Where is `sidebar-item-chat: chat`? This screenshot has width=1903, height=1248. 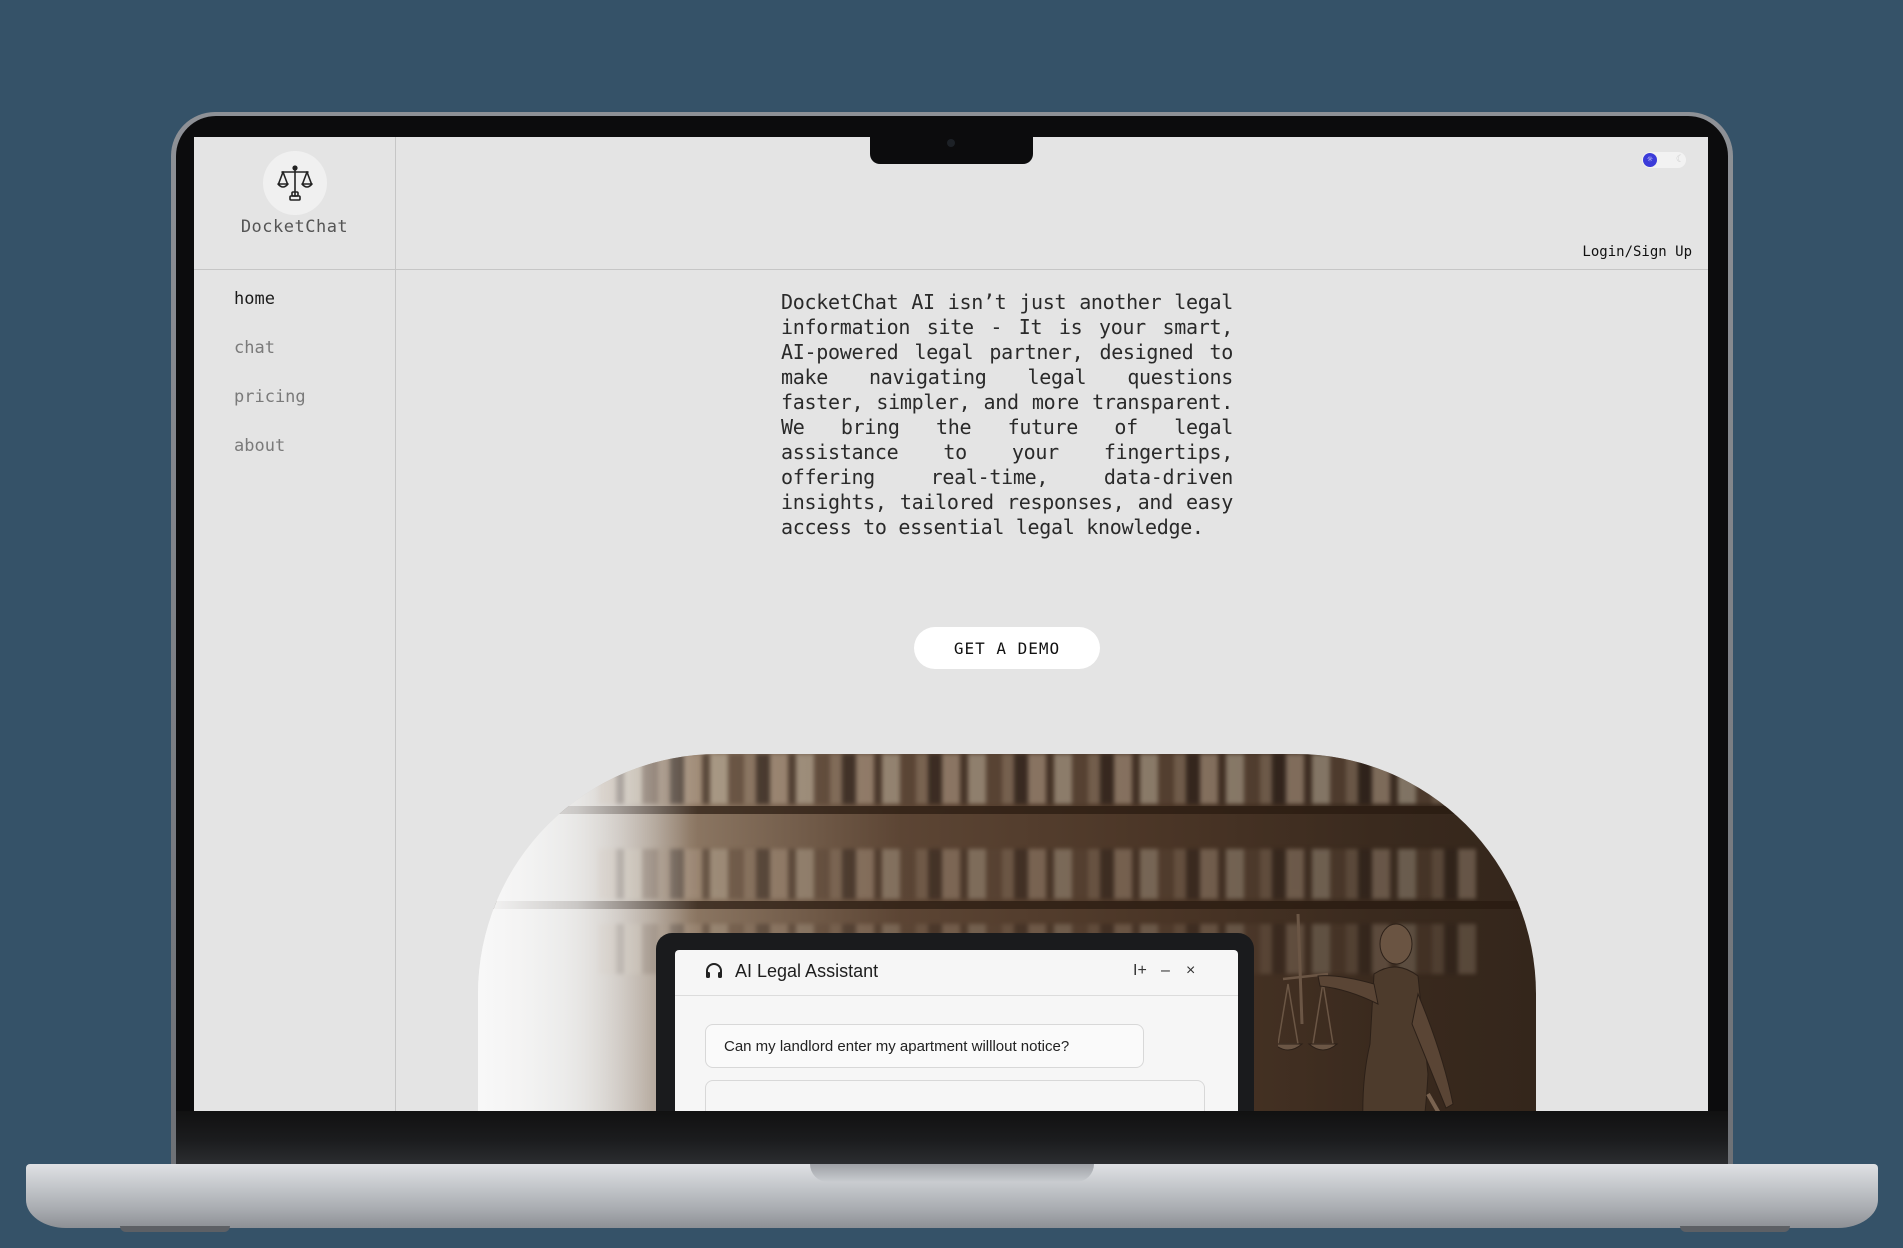
sidebar-item-chat: chat is located at coordinates (270, 360).